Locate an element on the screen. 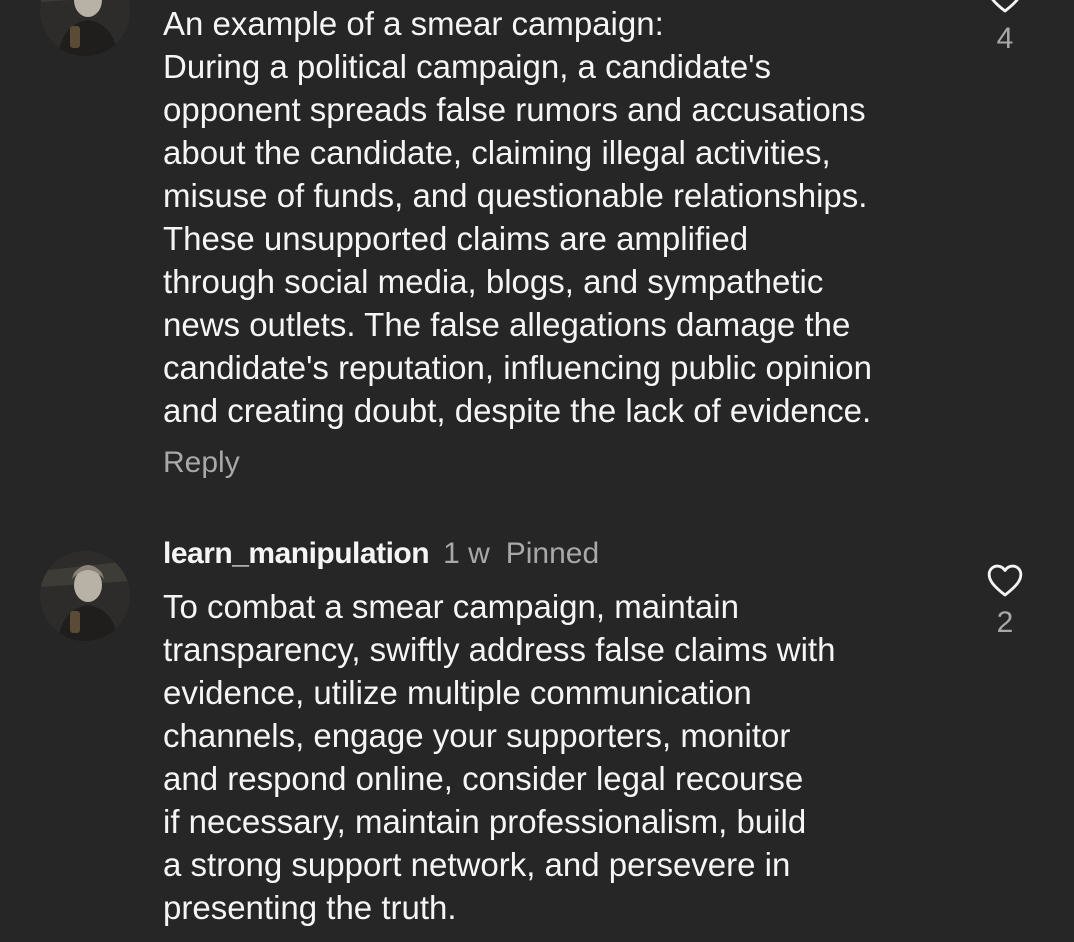 This screenshot has width=1074, height=942. like-control: 2 is located at coordinates (1005, 601).